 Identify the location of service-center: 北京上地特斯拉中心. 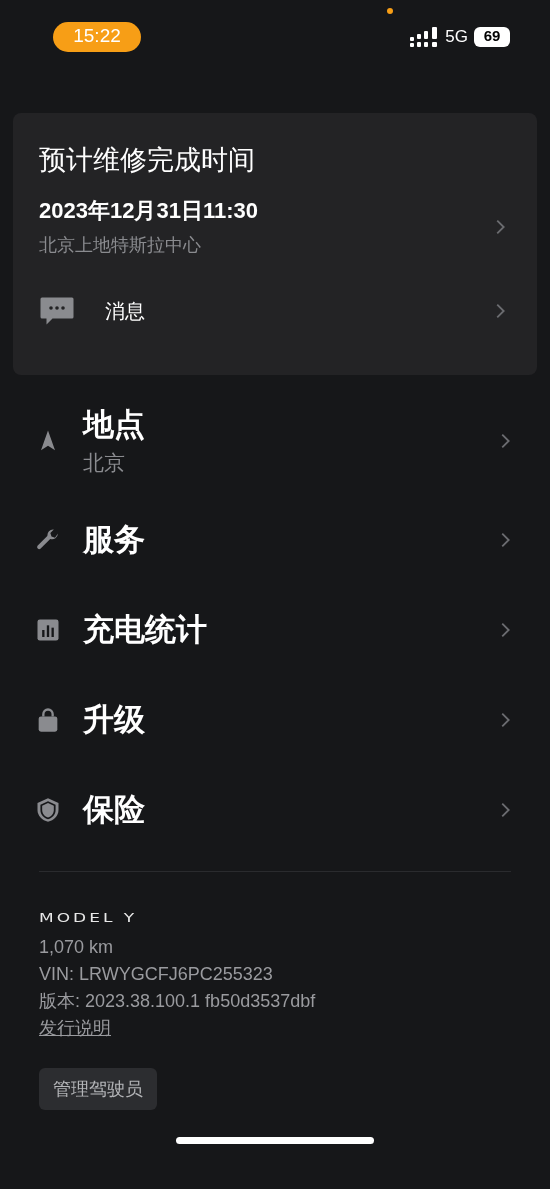
(120, 245).